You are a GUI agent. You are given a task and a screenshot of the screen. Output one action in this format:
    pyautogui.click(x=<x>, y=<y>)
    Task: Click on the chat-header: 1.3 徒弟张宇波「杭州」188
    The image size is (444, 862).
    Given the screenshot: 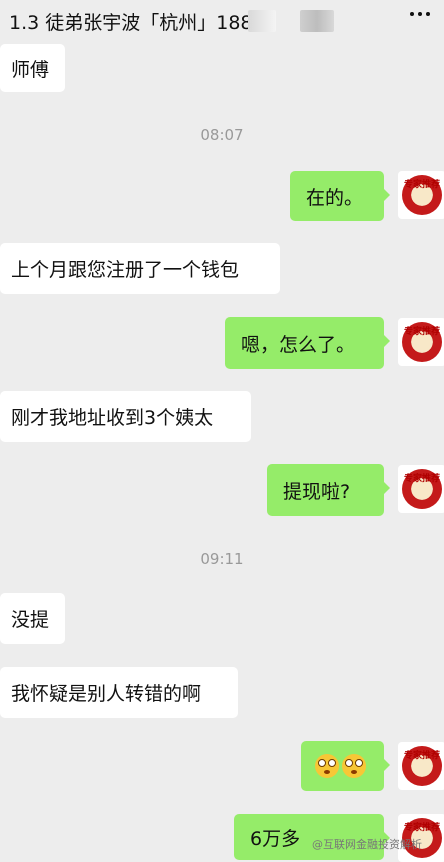 What is the action you would take?
    pyautogui.click(x=222, y=22)
    